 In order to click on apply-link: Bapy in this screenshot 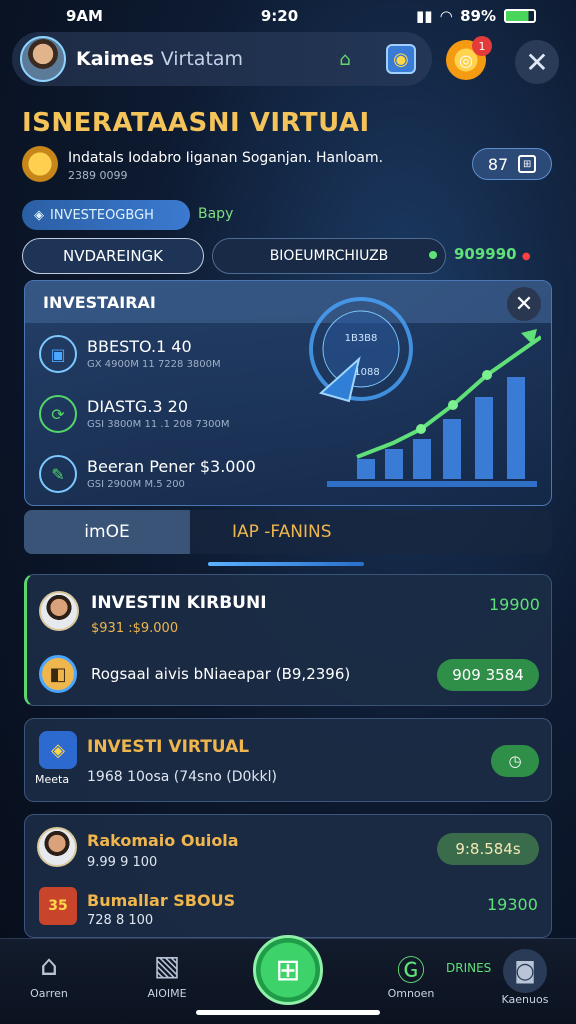, I will do `click(215, 214)`.